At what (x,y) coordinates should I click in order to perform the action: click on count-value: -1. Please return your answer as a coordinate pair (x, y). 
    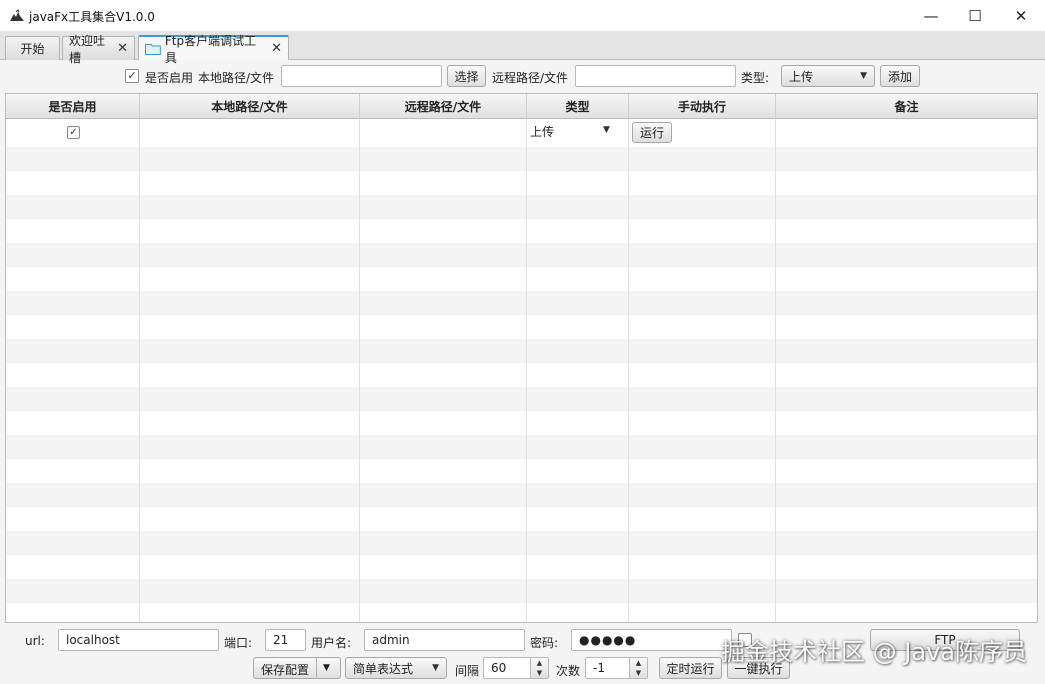
    Looking at the image, I should click on (607, 668).